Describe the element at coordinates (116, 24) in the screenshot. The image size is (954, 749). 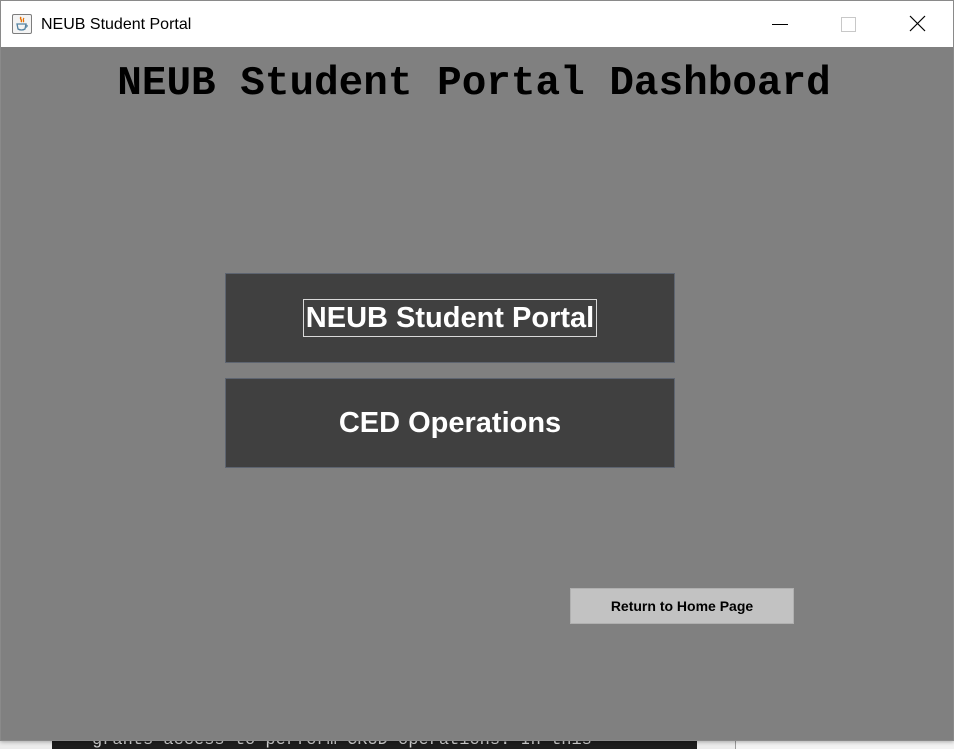
I see `window-title: NEUB Student Portal` at that location.